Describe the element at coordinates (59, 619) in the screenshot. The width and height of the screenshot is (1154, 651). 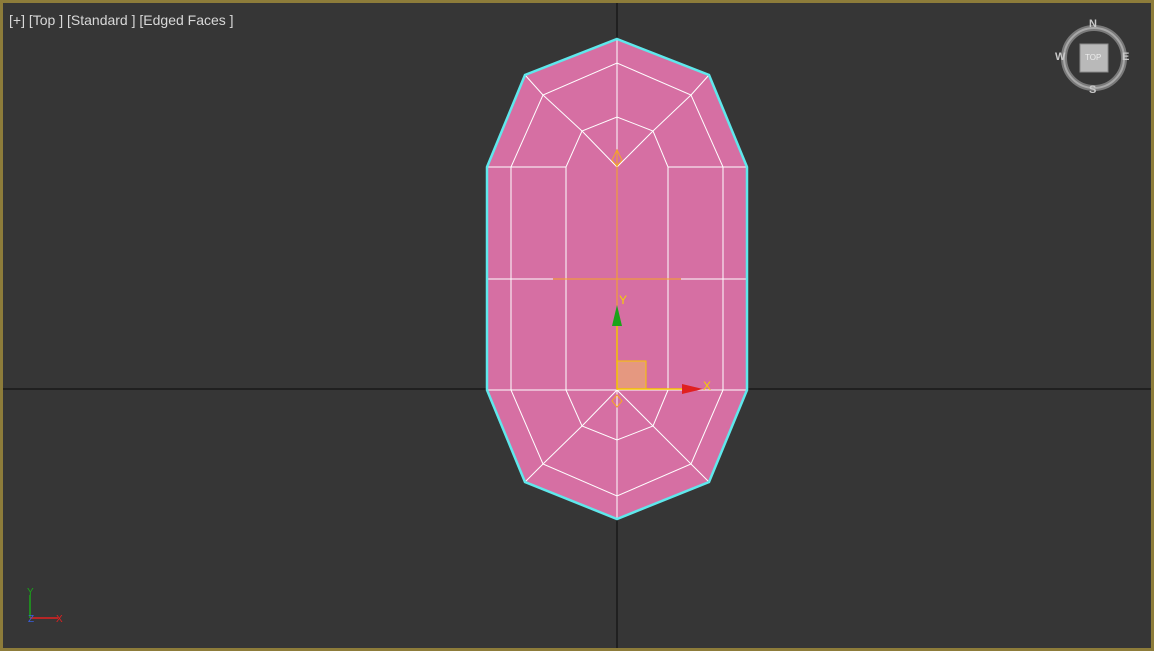
I see `world-axis-x-label: X` at that location.